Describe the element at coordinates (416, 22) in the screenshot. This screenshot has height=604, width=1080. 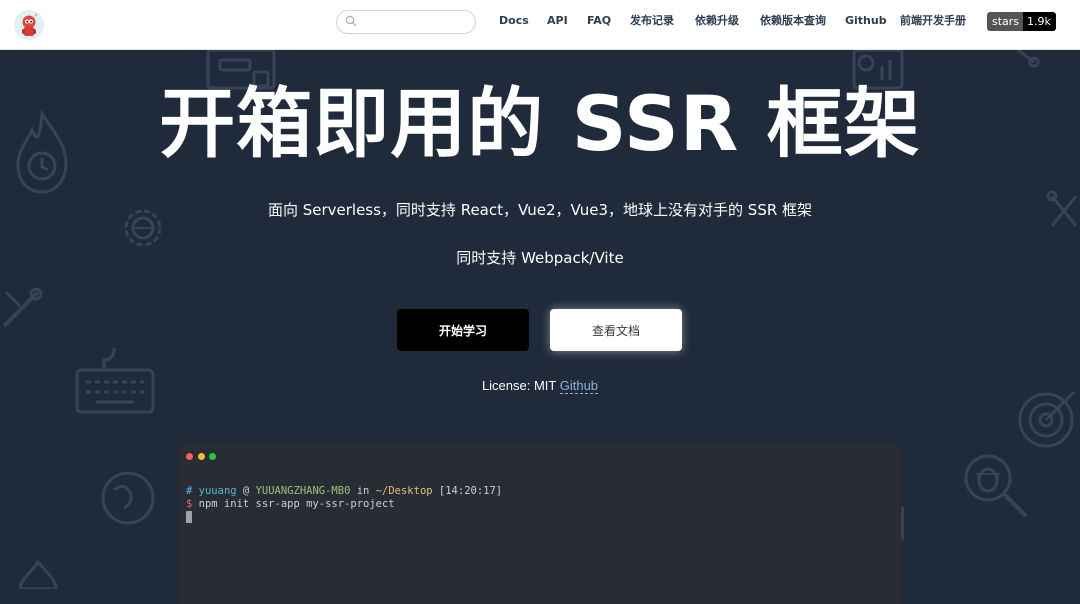
I see `search-input` at that location.